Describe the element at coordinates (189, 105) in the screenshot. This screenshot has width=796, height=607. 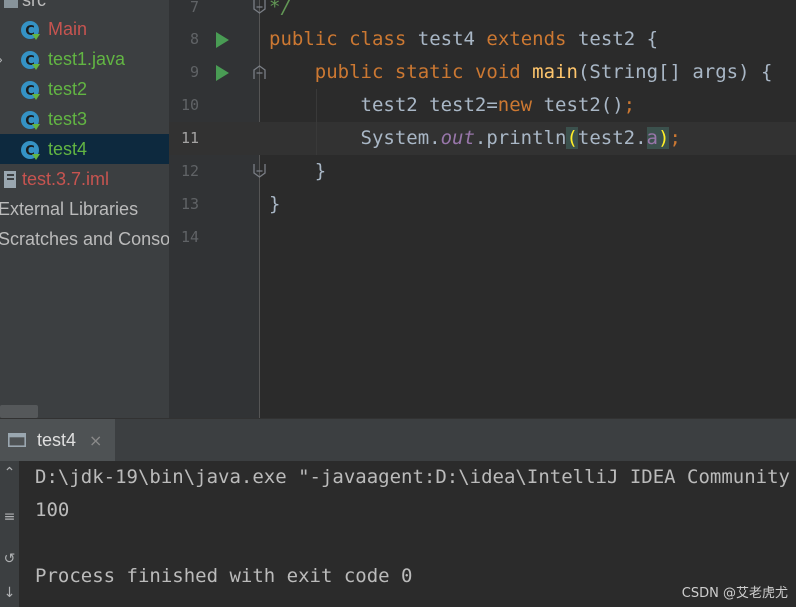
I see `line-number: 10` at that location.